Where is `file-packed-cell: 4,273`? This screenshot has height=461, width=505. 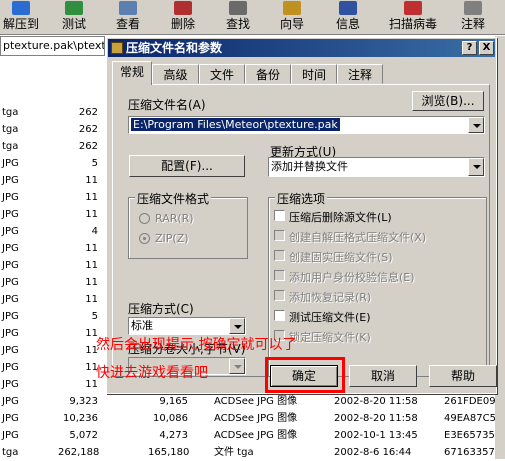
file-packed-cell: 4,273 is located at coordinates (173, 435).